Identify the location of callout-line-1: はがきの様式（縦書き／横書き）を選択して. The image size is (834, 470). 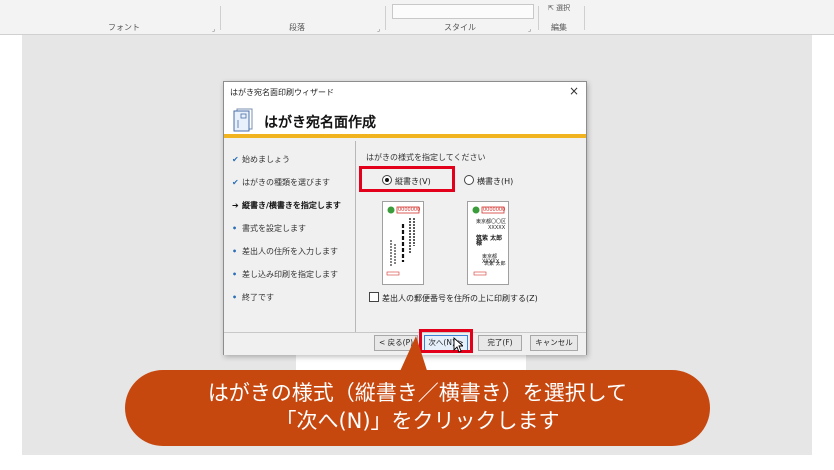
(417, 393).